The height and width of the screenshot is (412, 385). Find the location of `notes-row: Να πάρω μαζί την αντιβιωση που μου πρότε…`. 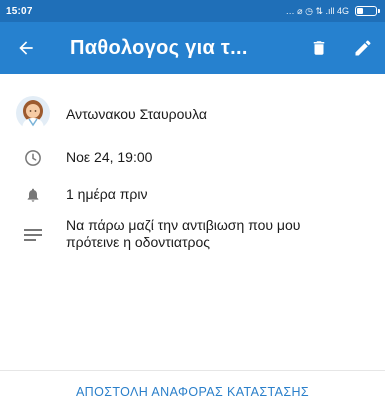

notes-row: Να πάρω μαζί την αντιβιωση που μου πρότε… is located at coordinates (192, 234).